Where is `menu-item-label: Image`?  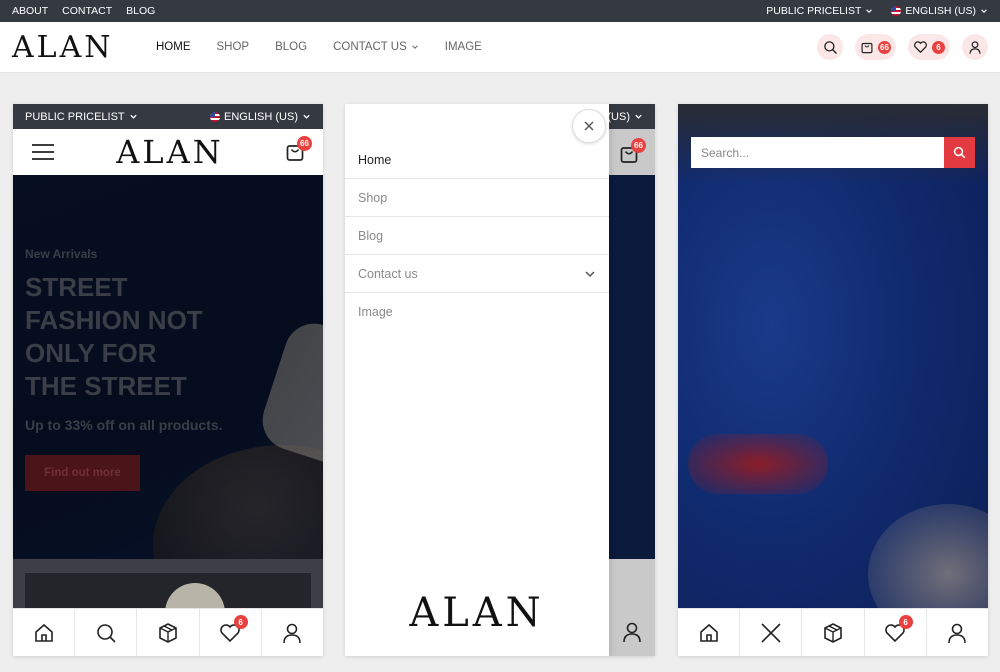 menu-item-label: Image is located at coordinates (375, 312).